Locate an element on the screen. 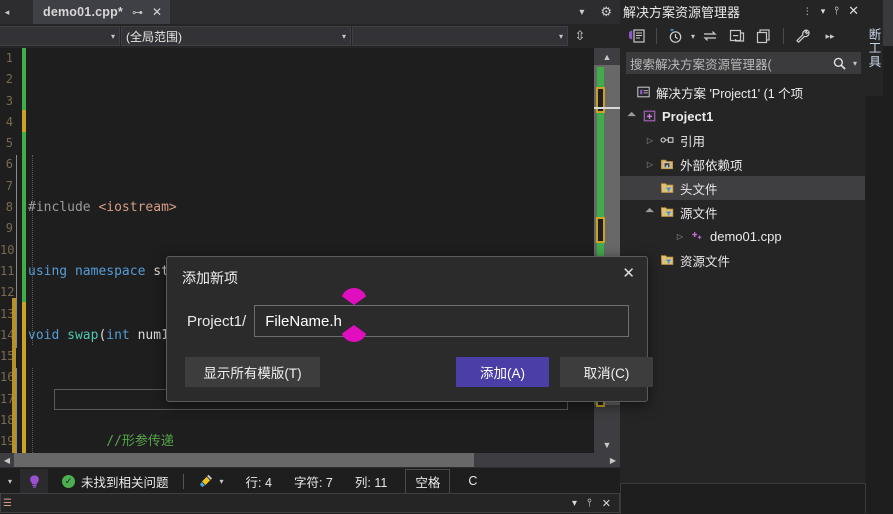 The width and height of the screenshot is (893, 514). project-icon is located at coordinates (649, 116).